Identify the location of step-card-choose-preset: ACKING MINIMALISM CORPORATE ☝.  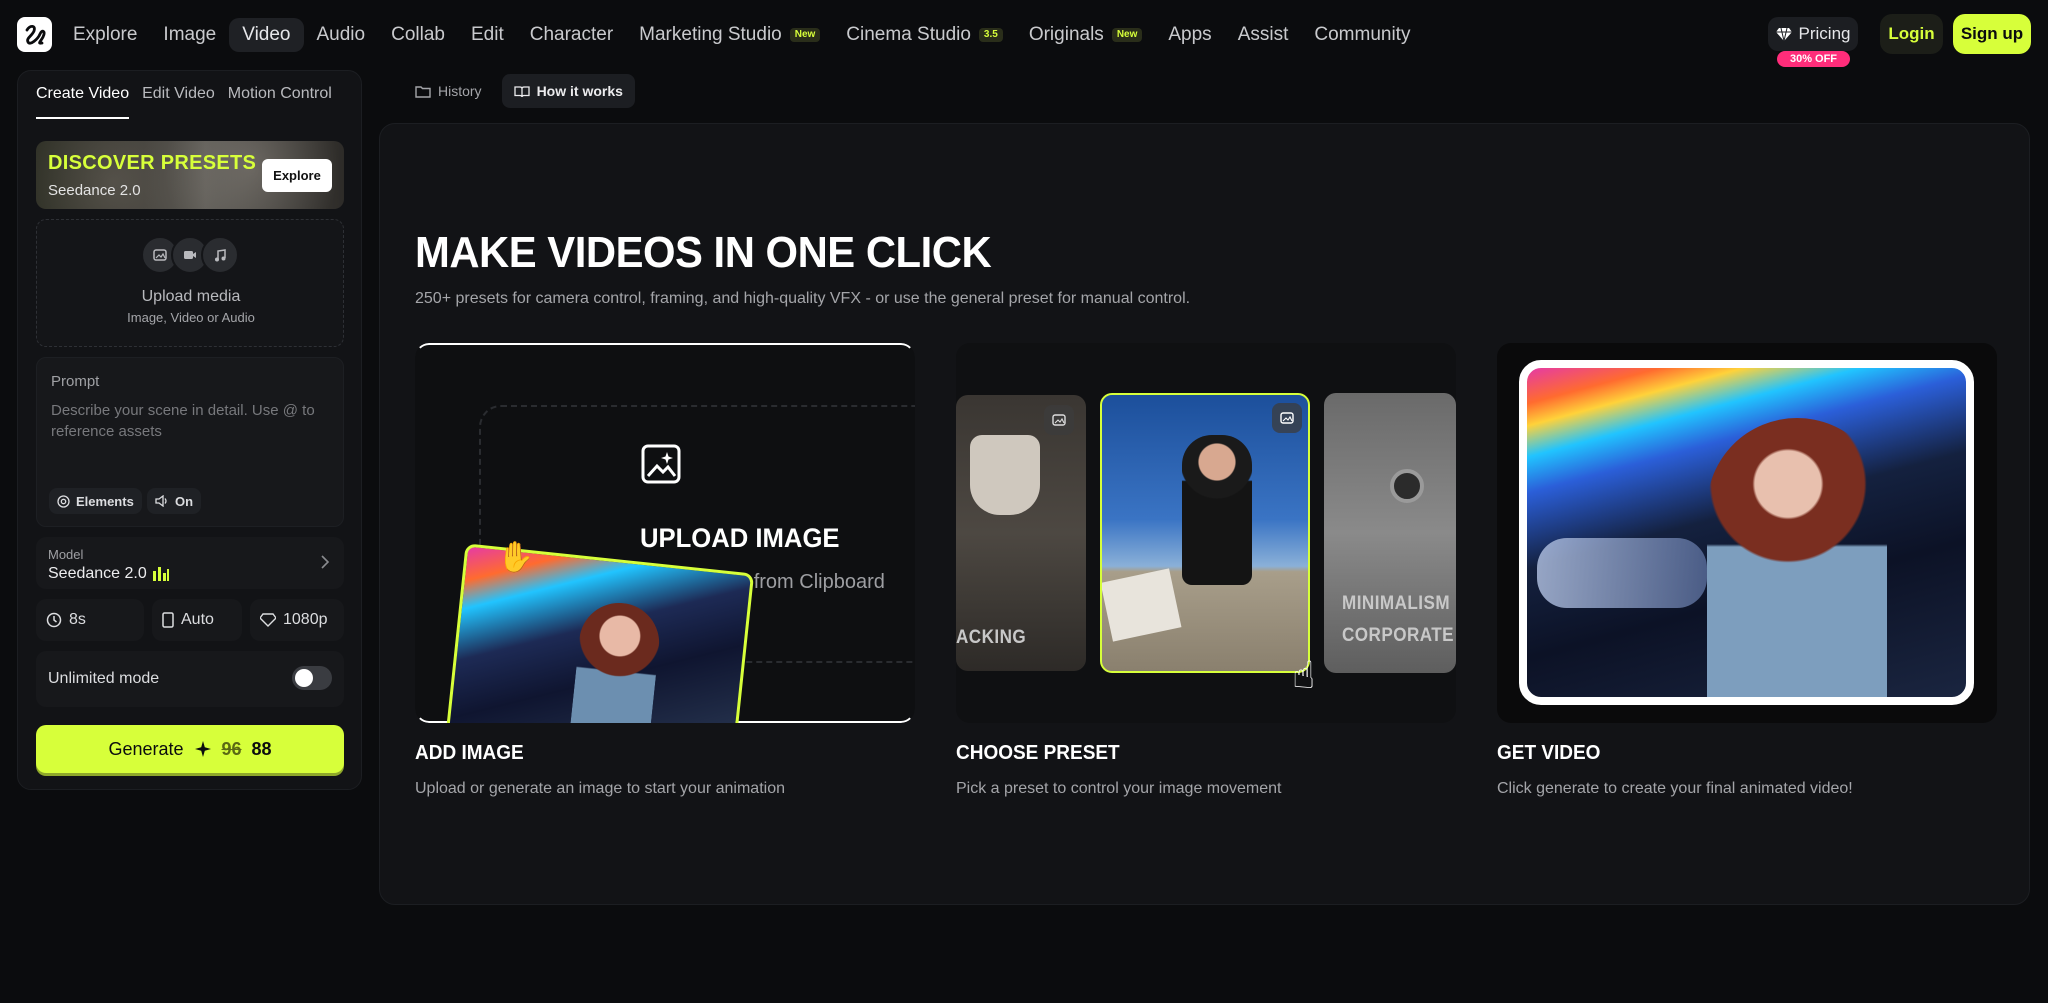
(1206, 533).